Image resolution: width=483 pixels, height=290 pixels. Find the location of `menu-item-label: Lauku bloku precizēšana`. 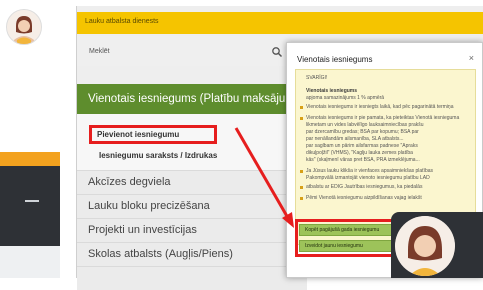

menu-item-label: Lauku bloku precizēšana is located at coordinates (149, 206).